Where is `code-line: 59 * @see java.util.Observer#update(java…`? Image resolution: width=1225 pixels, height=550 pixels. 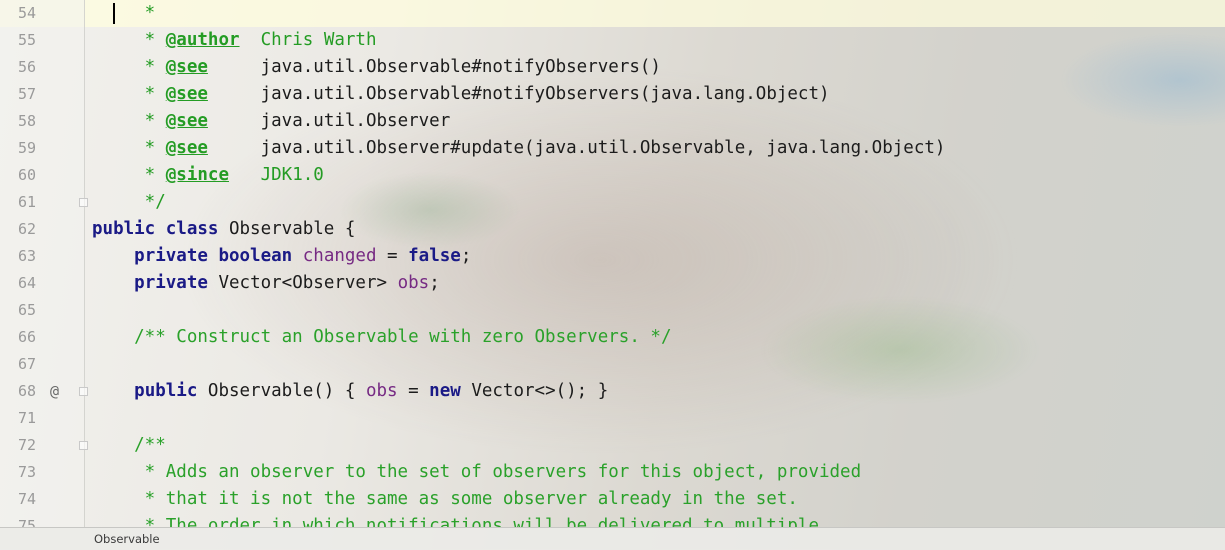
code-line: 59 * @see java.util.Observer#update(java… is located at coordinates (612, 148).